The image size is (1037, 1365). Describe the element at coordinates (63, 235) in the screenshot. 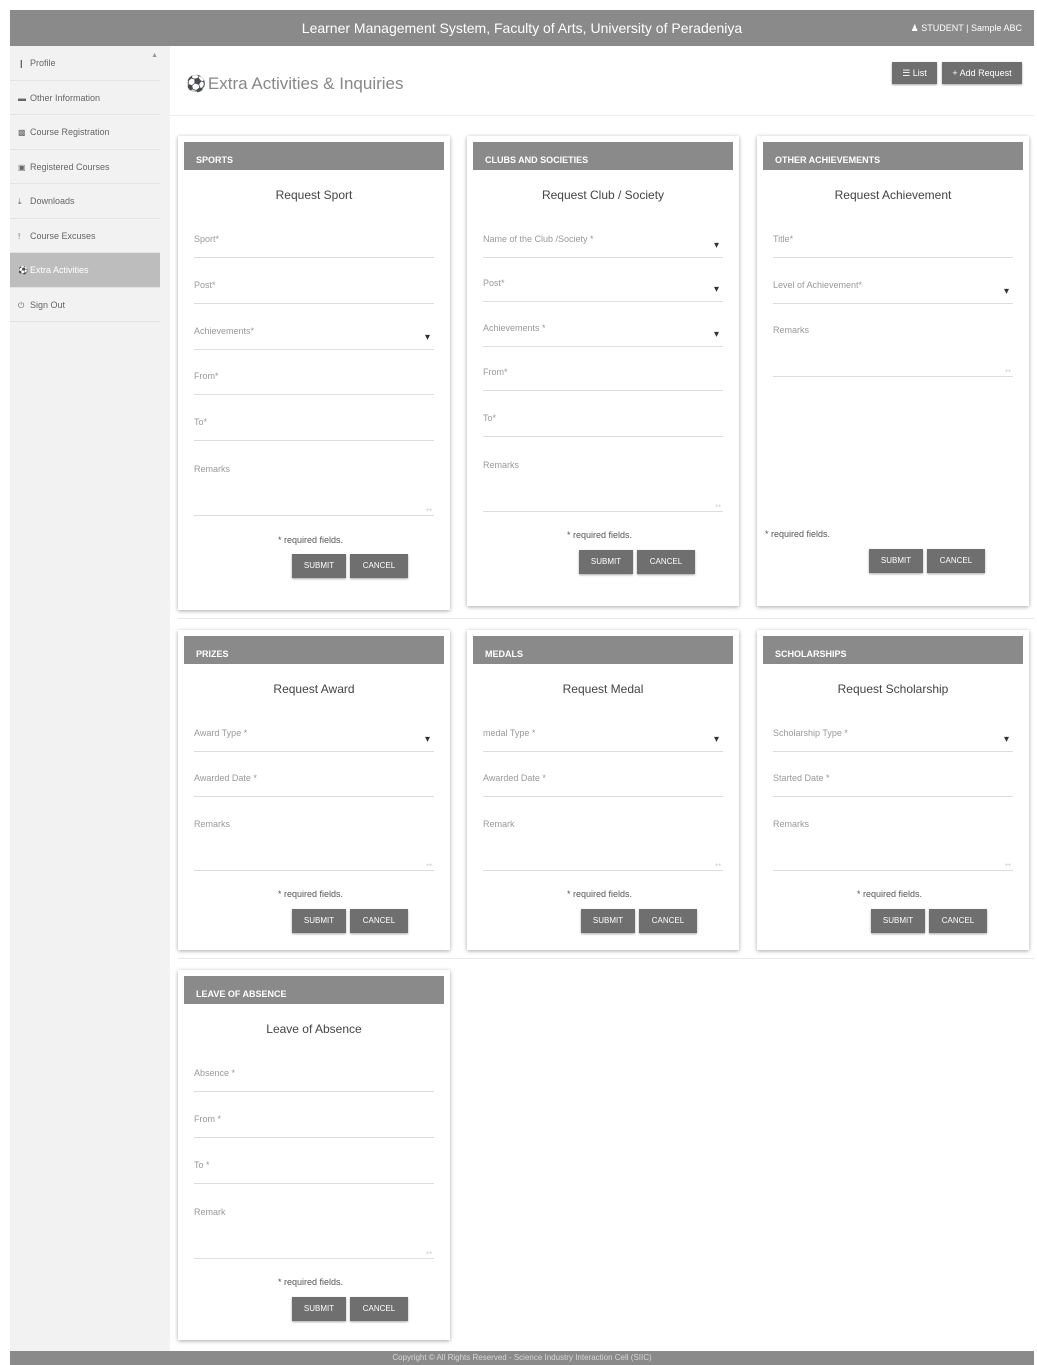

I see `sidebar-item-label: Course Excuses` at that location.